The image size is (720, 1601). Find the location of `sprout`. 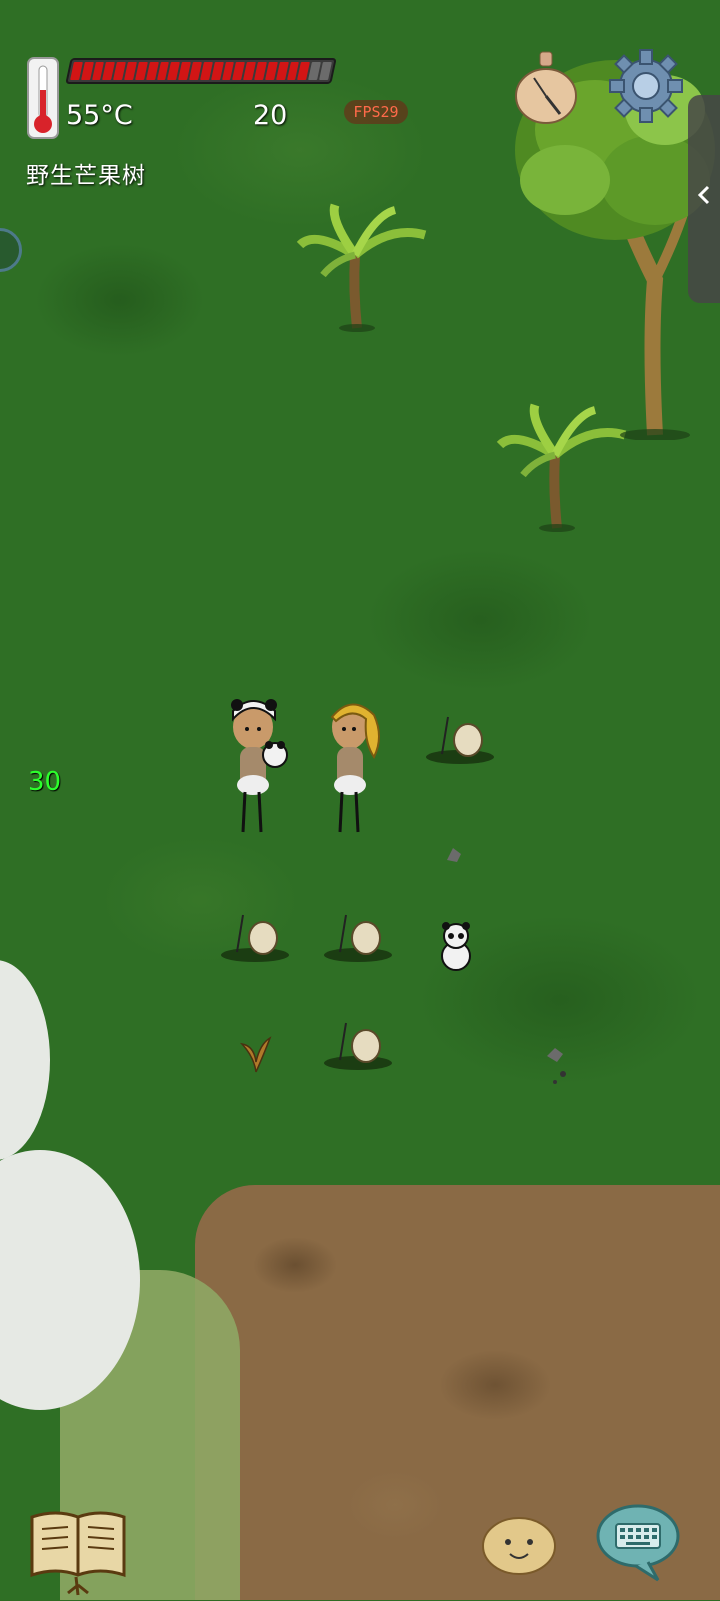

sprout is located at coordinates (256, 1053).